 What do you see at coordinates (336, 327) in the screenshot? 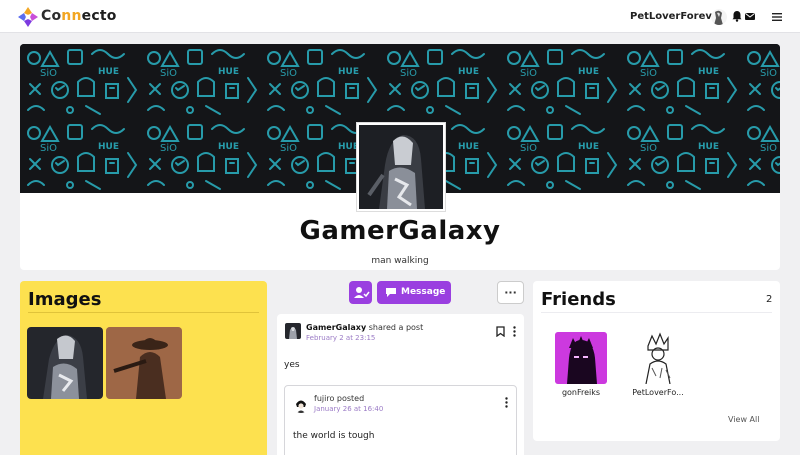
I see `post-author-name: GamerGalaxy` at bounding box center [336, 327].